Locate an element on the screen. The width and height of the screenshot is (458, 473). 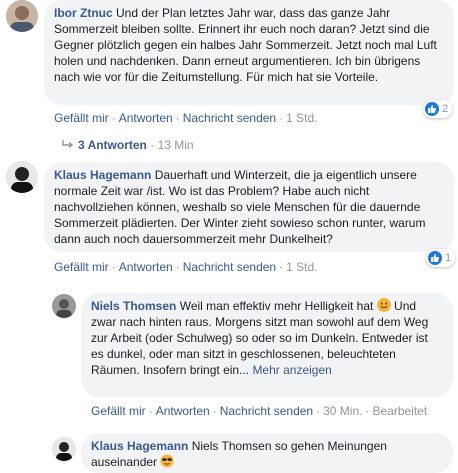
smile-emoji-icon is located at coordinates (383, 305).